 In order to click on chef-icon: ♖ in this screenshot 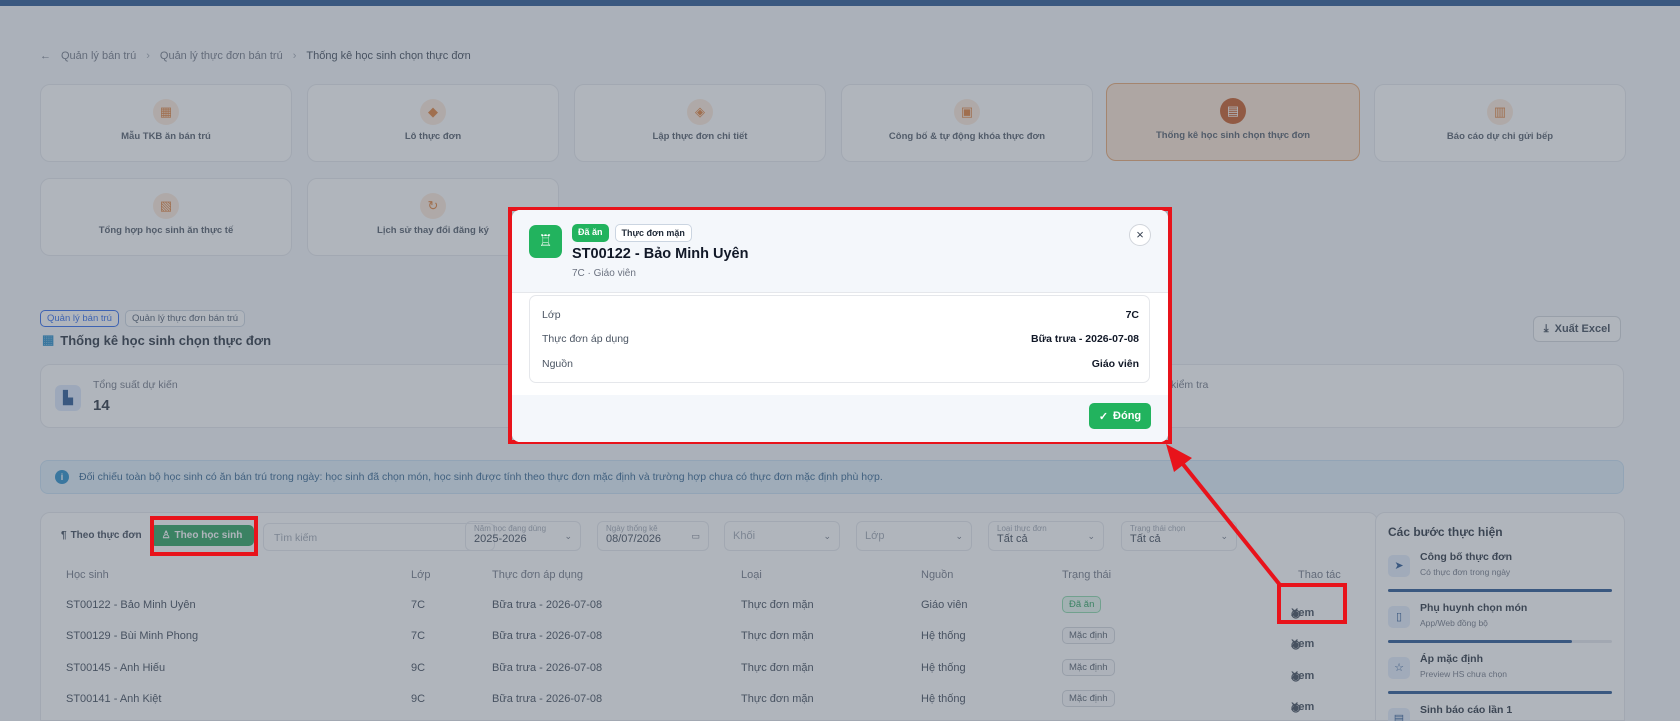, I will do `click(545, 241)`.